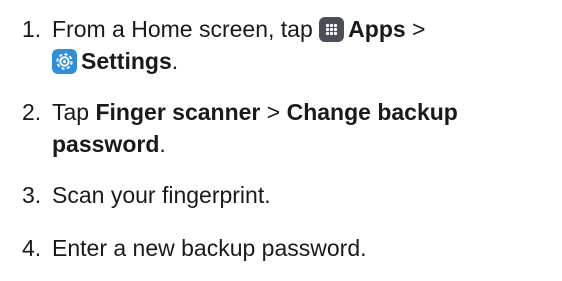 The image size is (562, 281). I want to click on change-backup-label: Change backup, so click(372, 112).